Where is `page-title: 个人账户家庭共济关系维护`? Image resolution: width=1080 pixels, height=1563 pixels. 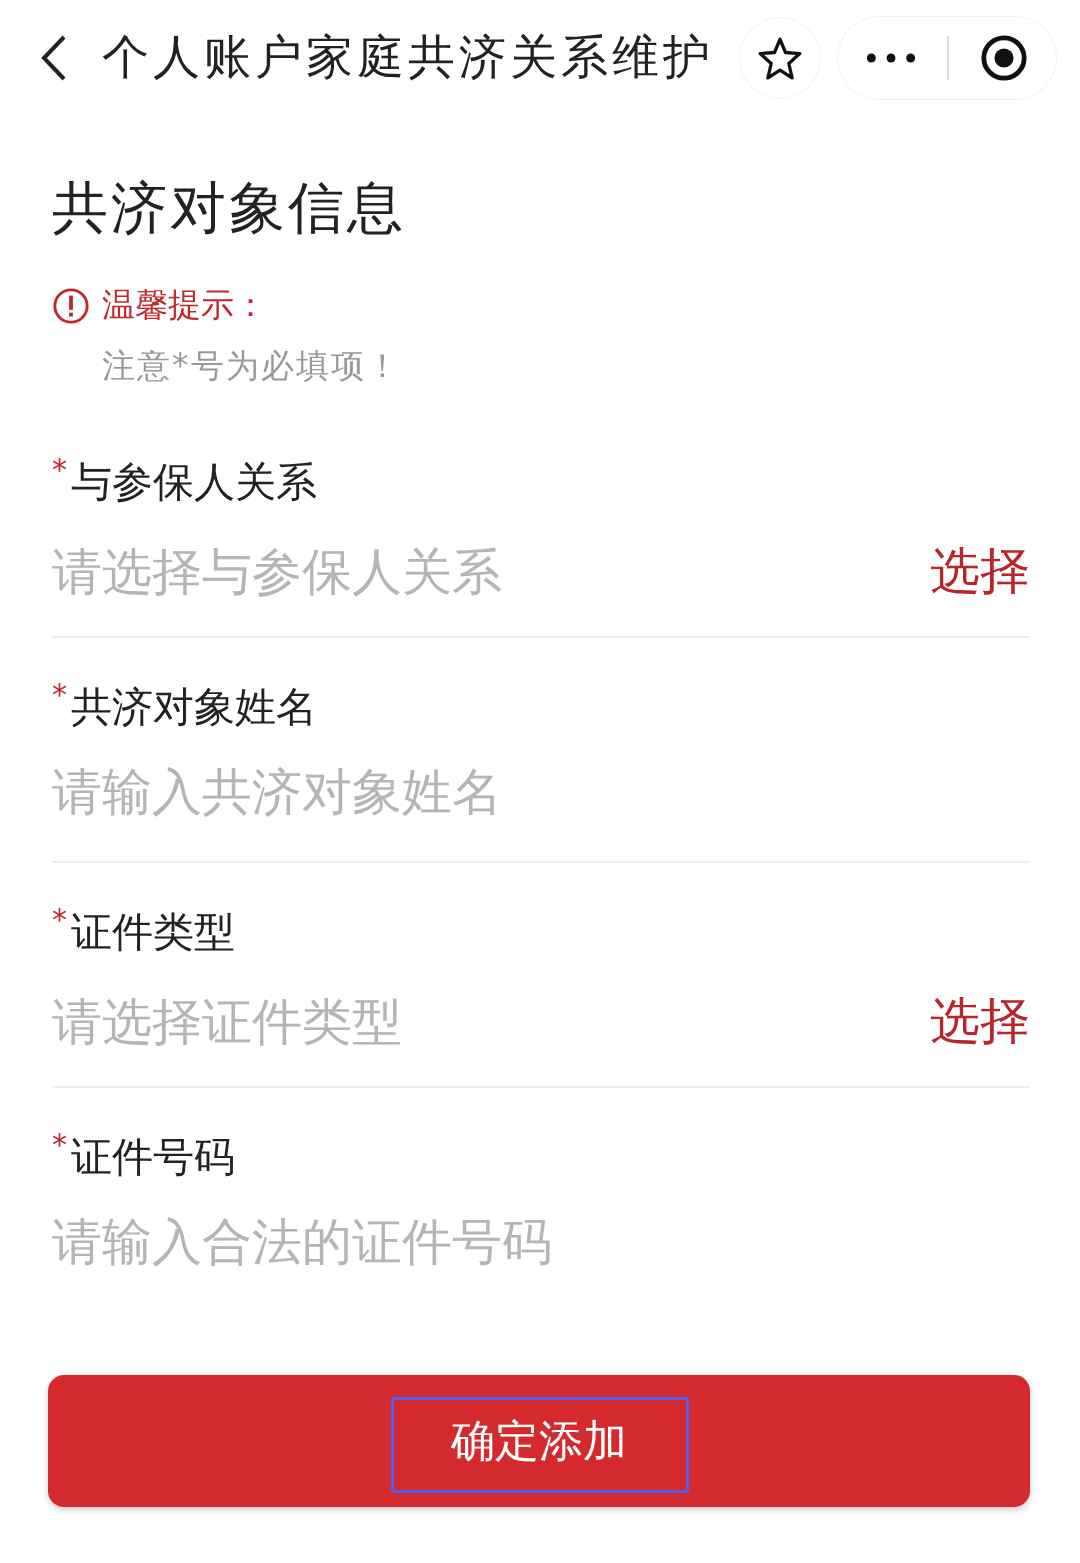
page-title: 个人账户家庭共济关系维护 is located at coordinates (408, 57).